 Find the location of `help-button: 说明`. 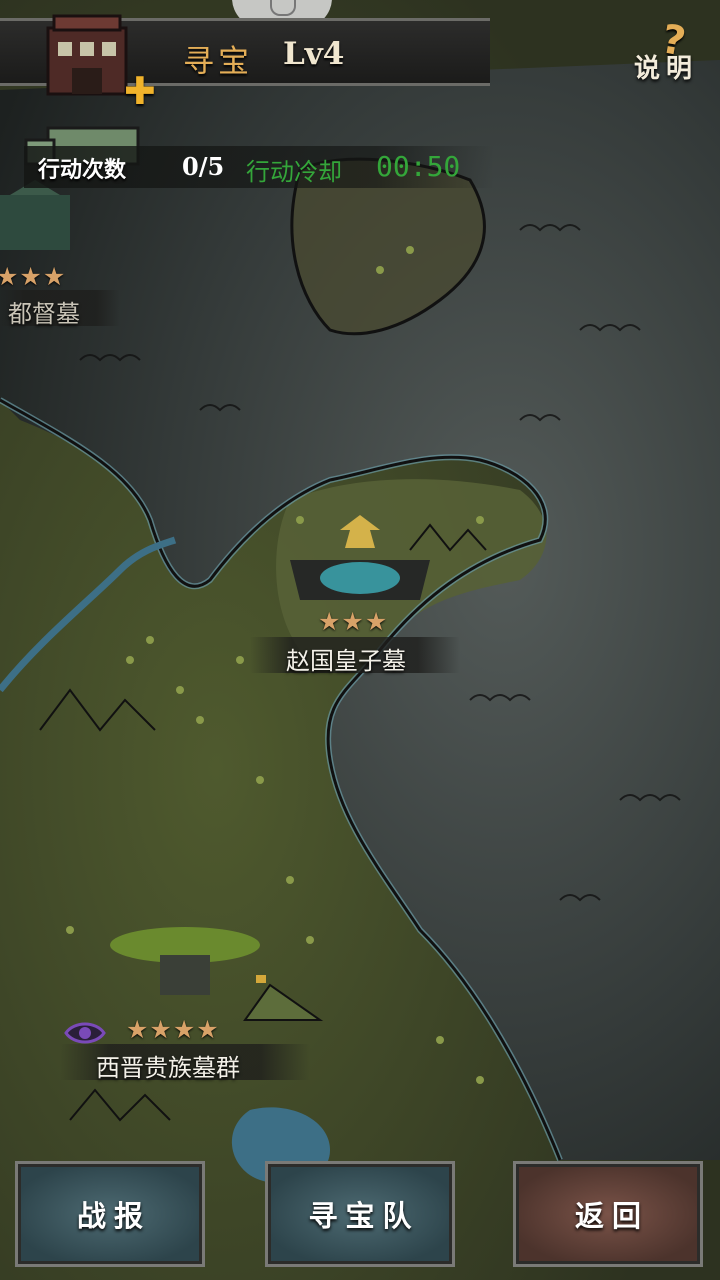

help-button: 说明 is located at coordinates (666, 66).